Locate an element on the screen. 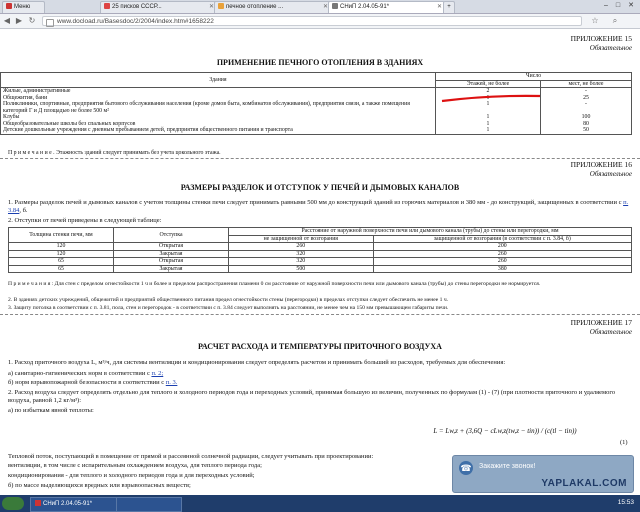 The width and height of the screenshot is (640, 512). cell-unprotected: 260 is located at coordinates (301, 246).